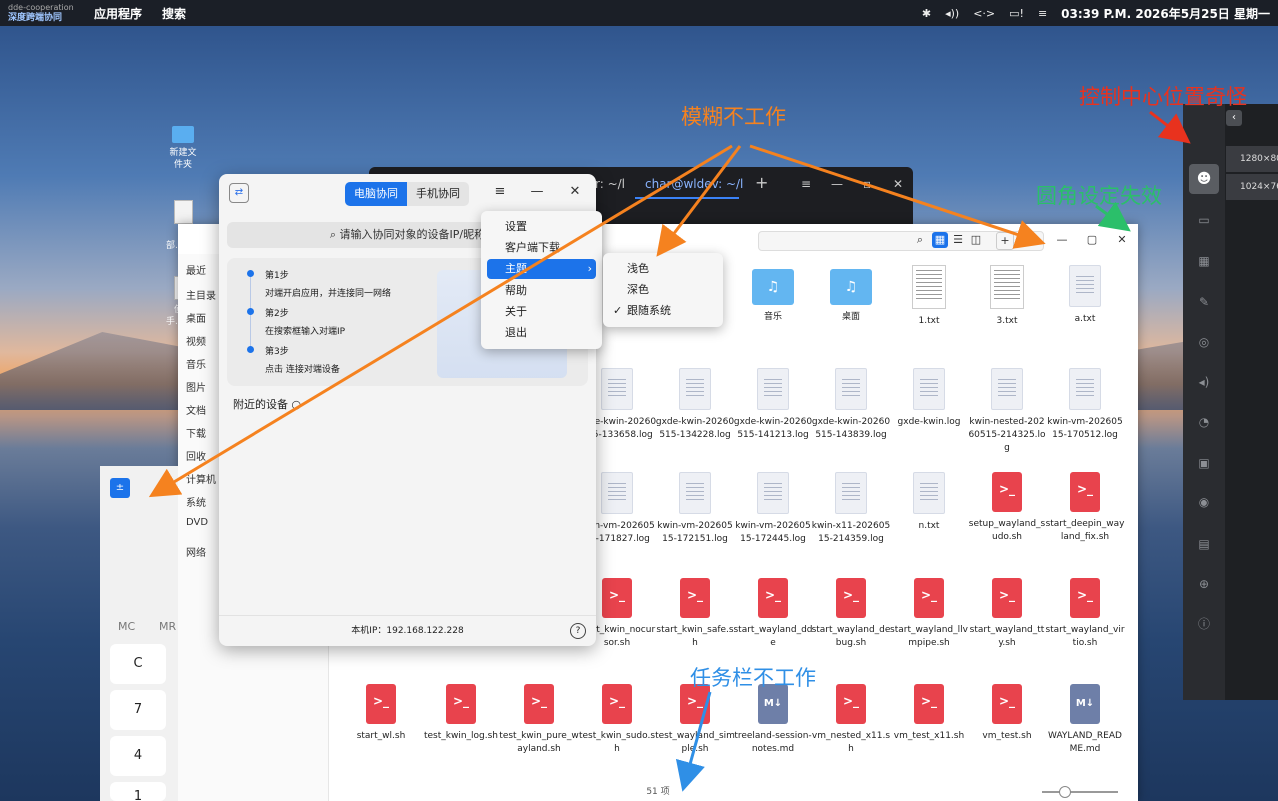 The height and width of the screenshot is (801, 1278). I want to click on arrow-control-center, so click(1170, 127).